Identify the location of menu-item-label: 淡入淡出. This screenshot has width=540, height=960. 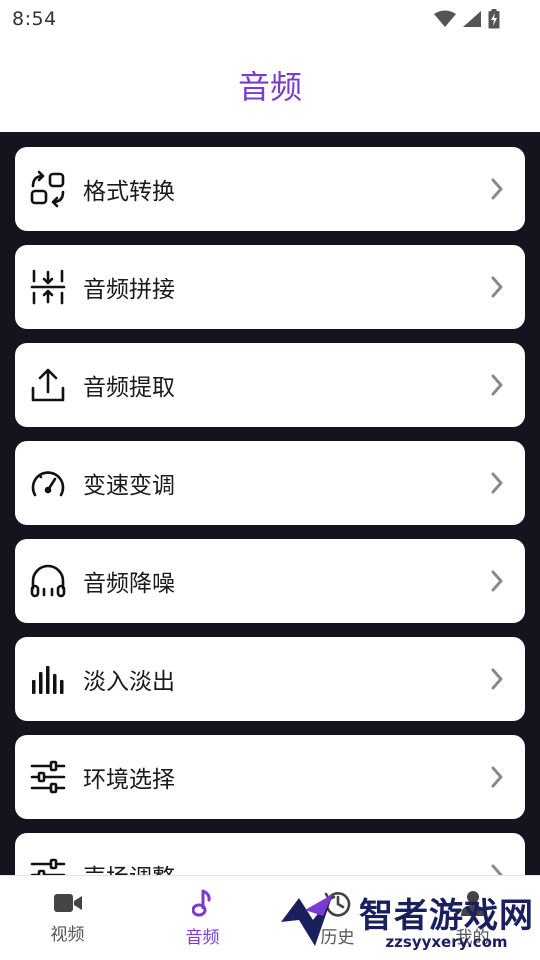
(129, 682).